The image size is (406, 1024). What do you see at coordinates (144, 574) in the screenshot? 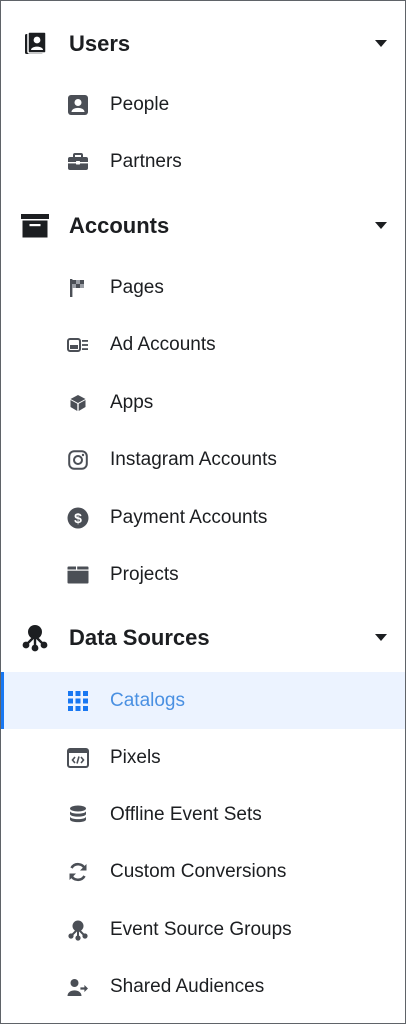
I see `nav-item-label: Projects` at bounding box center [144, 574].